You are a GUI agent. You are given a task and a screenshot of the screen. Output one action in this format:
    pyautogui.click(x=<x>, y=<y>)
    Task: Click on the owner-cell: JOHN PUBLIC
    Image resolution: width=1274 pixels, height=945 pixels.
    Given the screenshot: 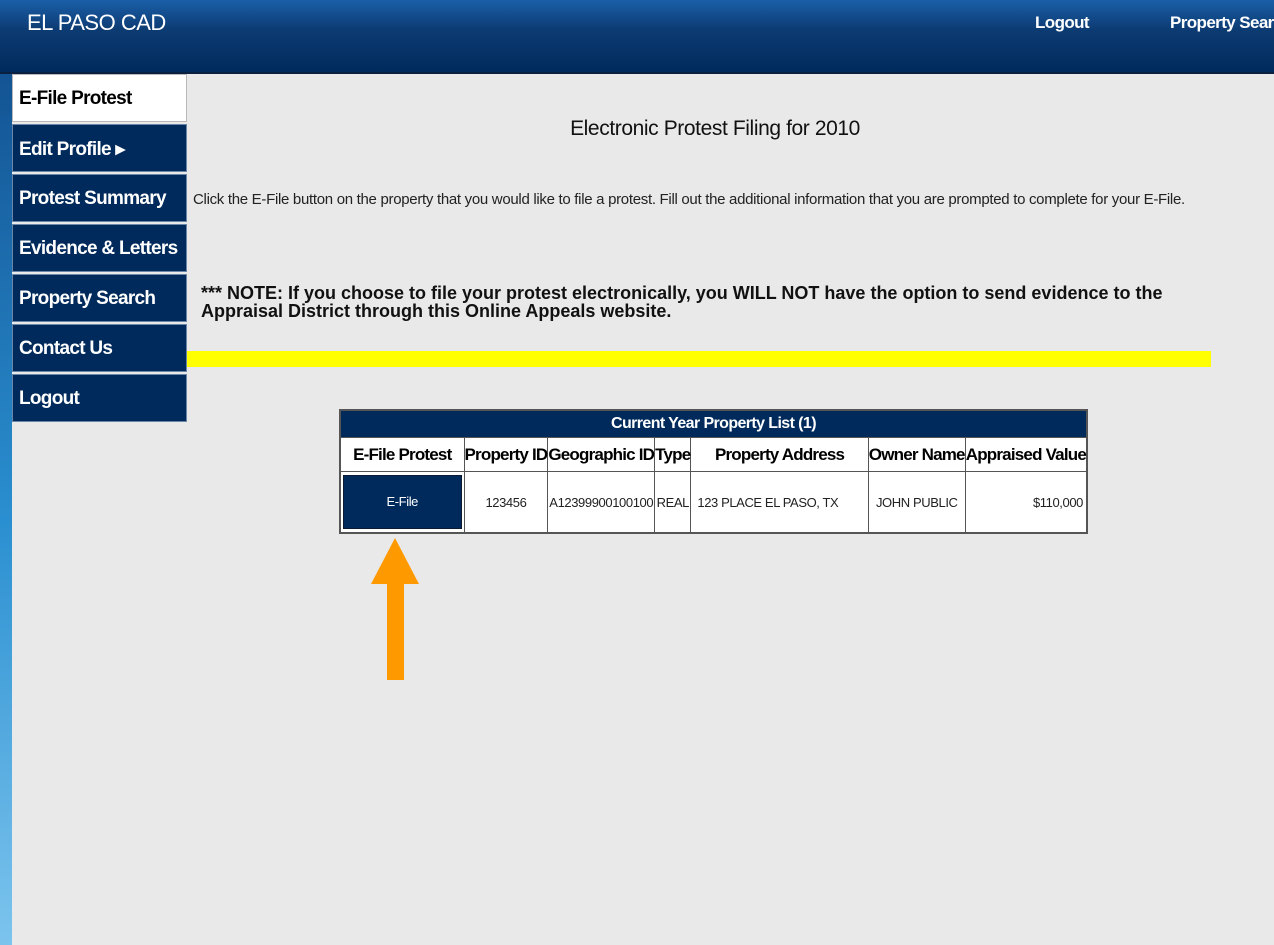 What is the action you would take?
    pyautogui.click(x=916, y=502)
    